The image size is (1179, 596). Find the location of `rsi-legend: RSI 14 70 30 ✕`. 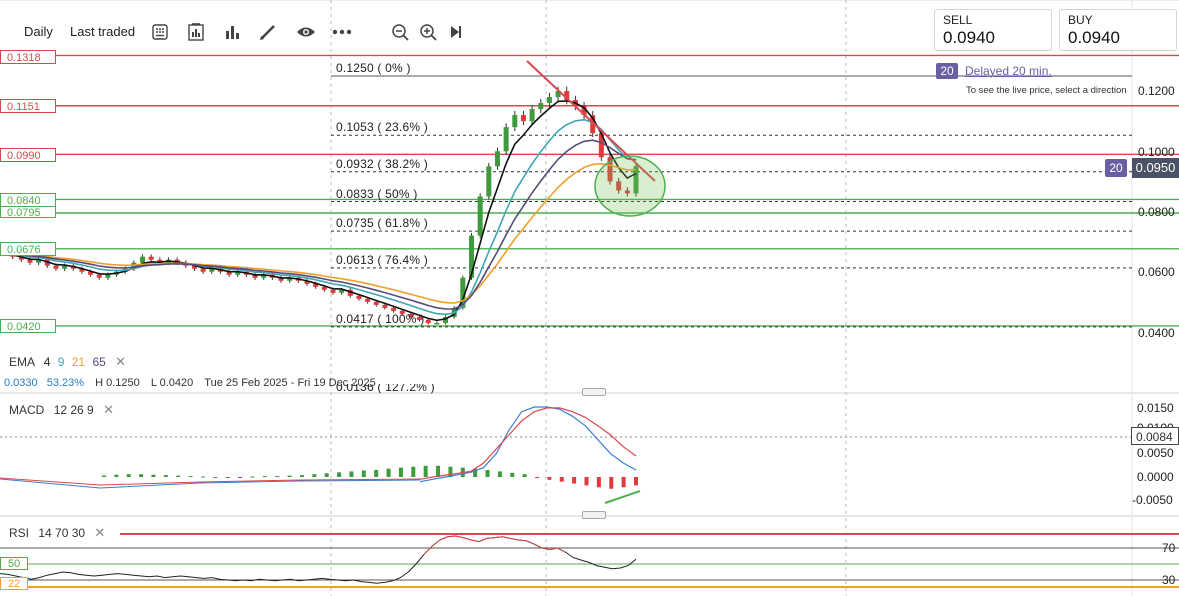

rsi-legend: RSI 14 70 30 ✕ is located at coordinates (57, 533).